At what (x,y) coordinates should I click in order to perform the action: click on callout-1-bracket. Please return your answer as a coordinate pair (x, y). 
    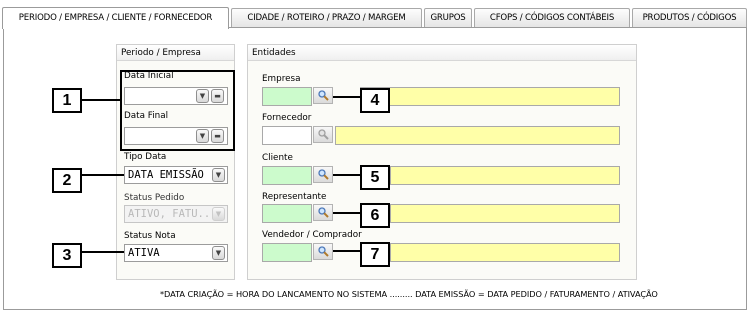
    Looking at the image, I should click on (177, 110).